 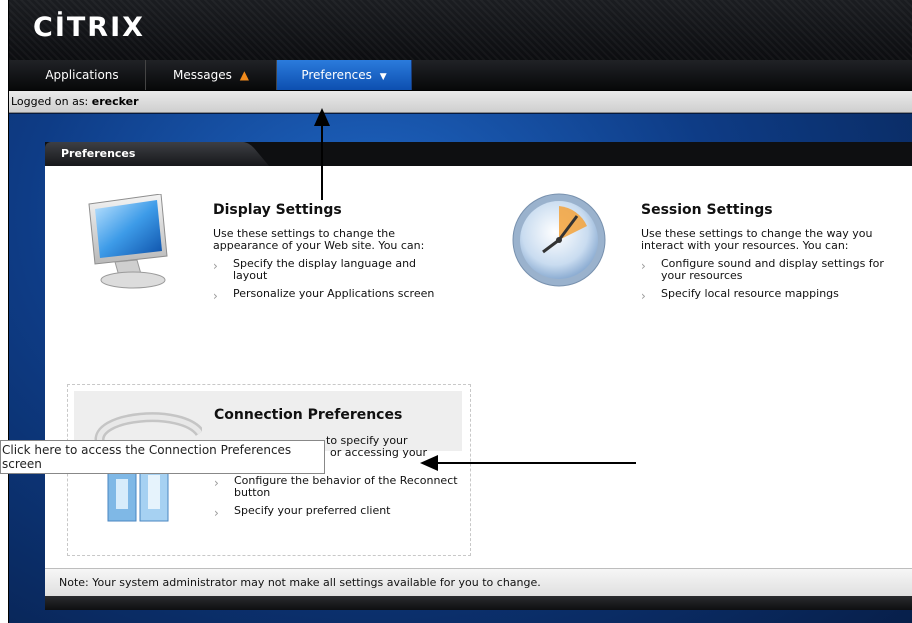 I want to click on arrow-up-head, so click(x=322, y=117).